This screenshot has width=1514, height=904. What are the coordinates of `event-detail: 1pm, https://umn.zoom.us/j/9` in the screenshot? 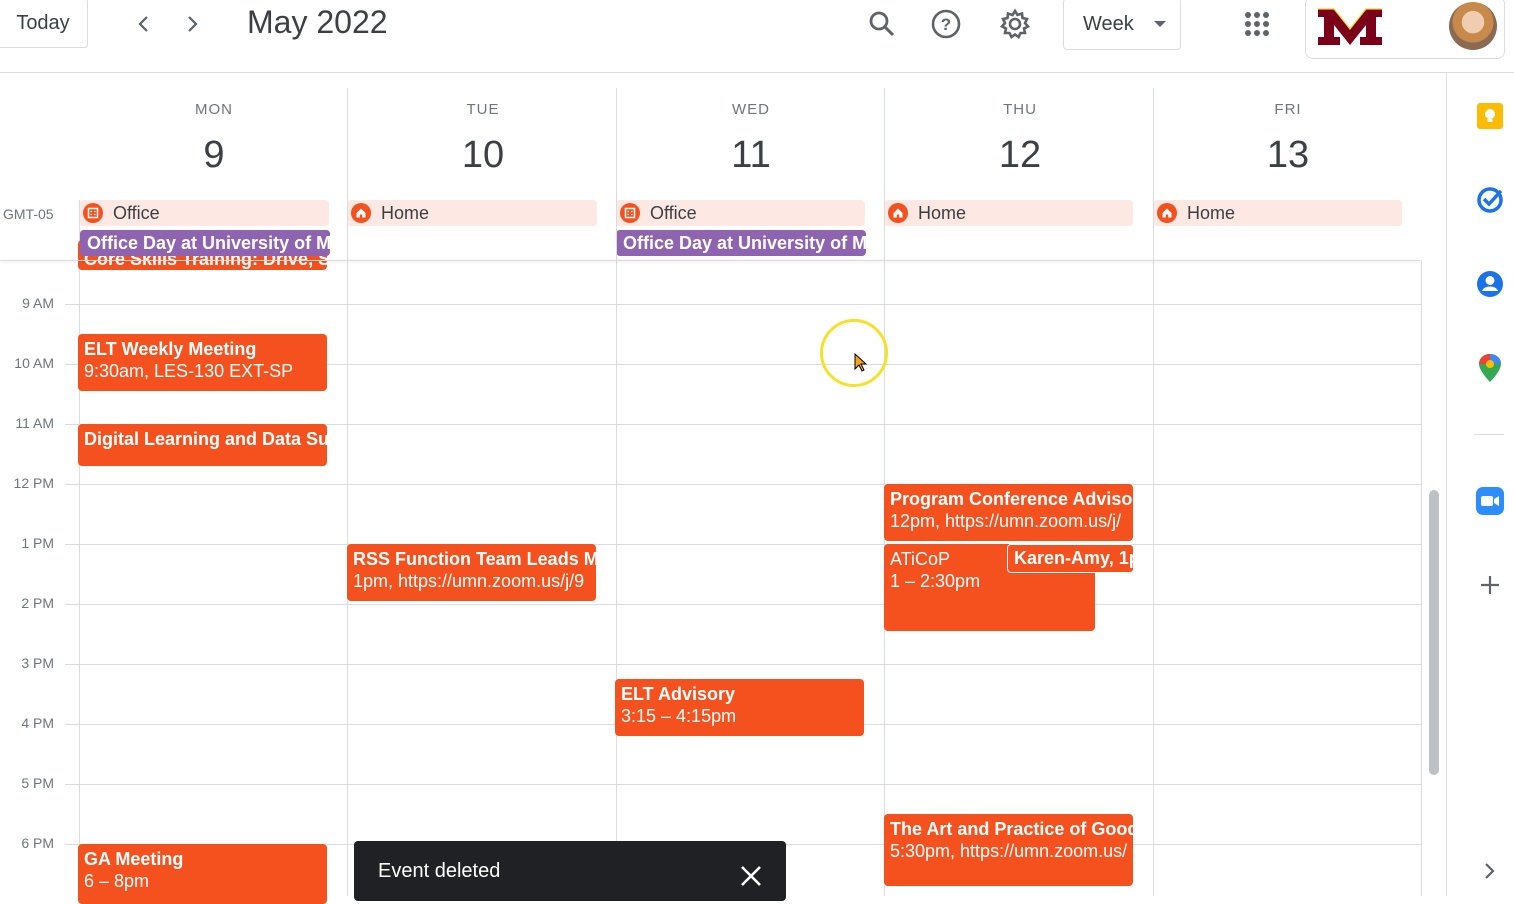 It's located at (469, 581).